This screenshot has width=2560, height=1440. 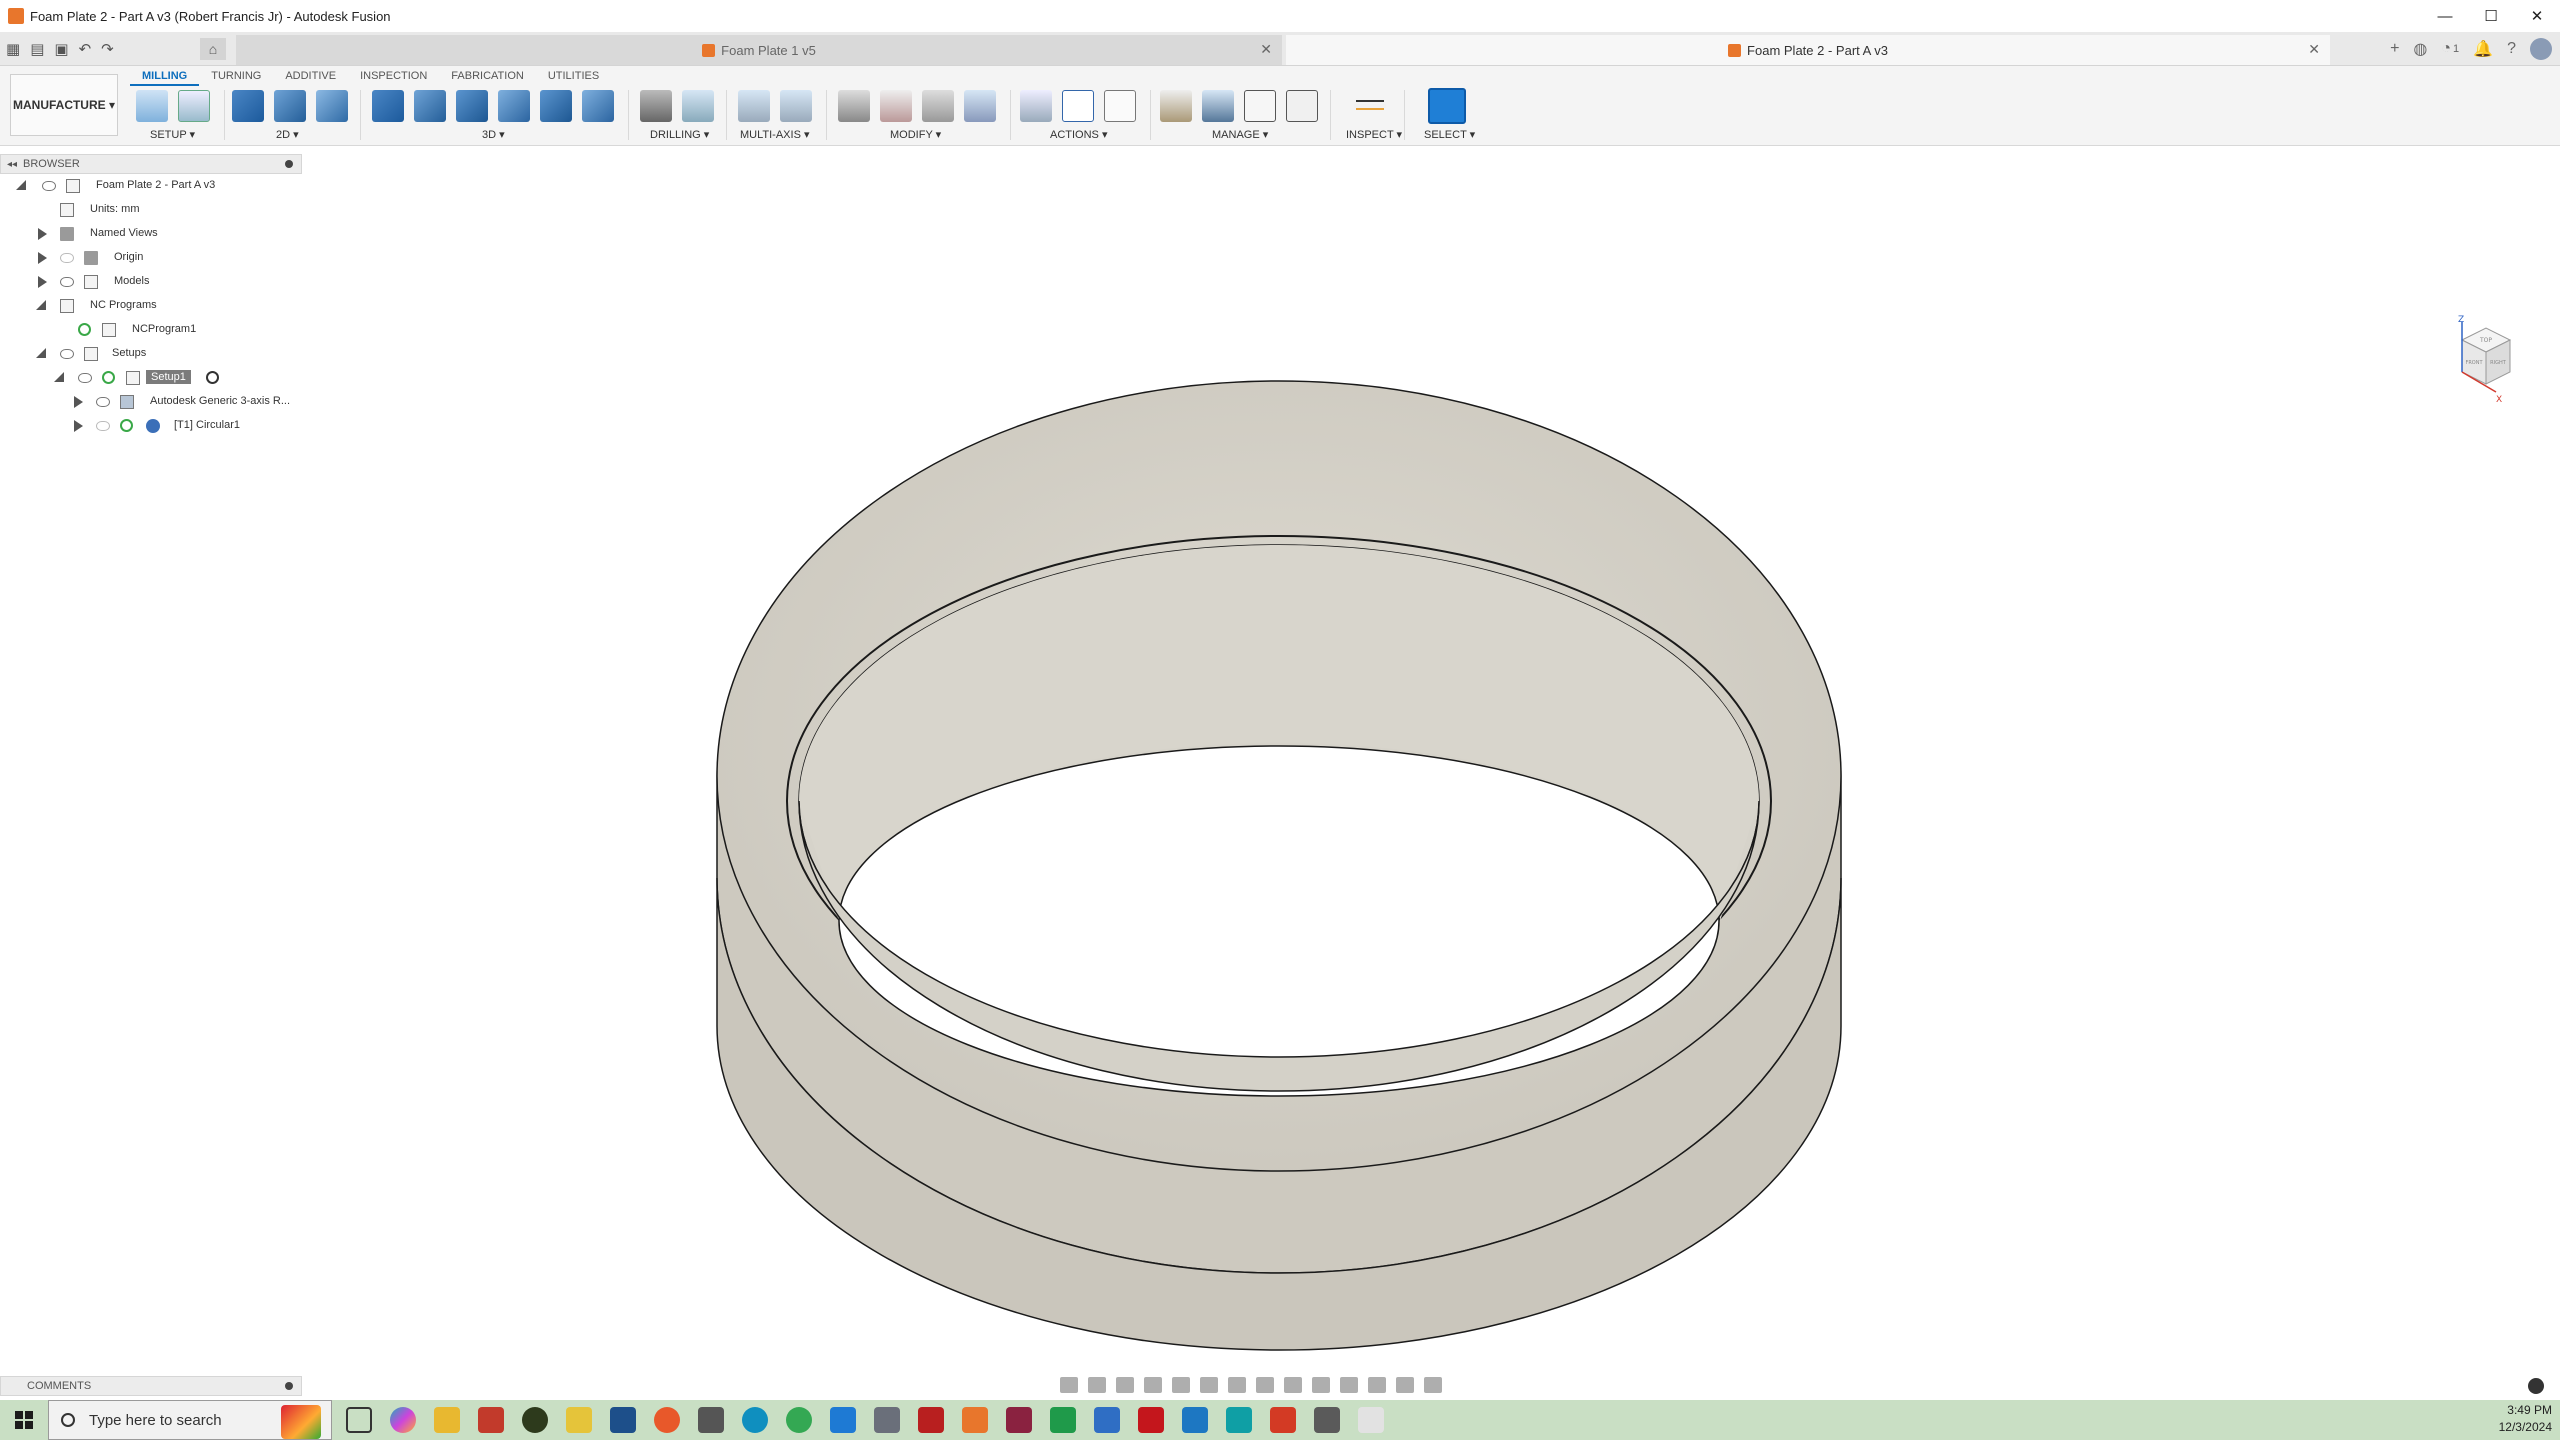 I want to click on toolpath-settings-icon, so click(x=980, y=106).